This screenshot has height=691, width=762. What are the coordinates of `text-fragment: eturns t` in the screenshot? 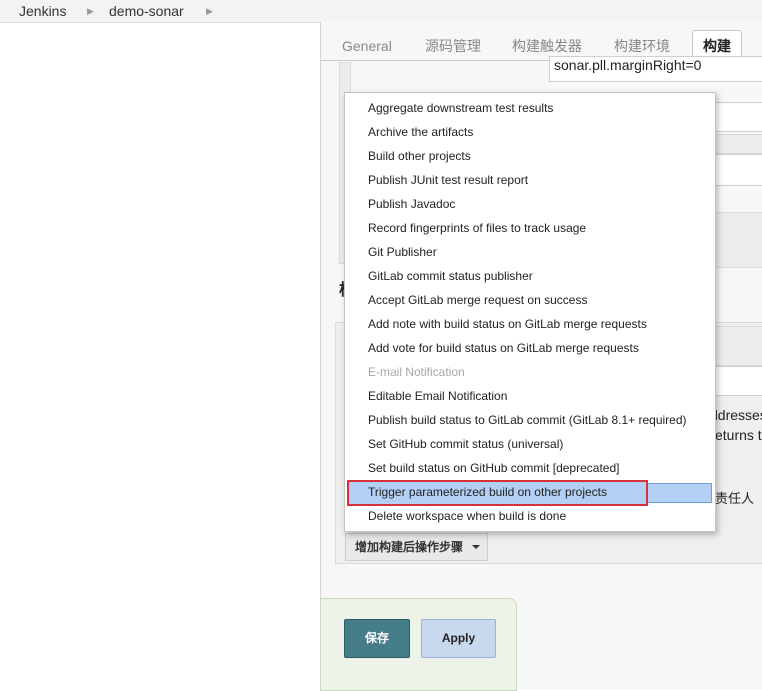 It's located at (738, 435).